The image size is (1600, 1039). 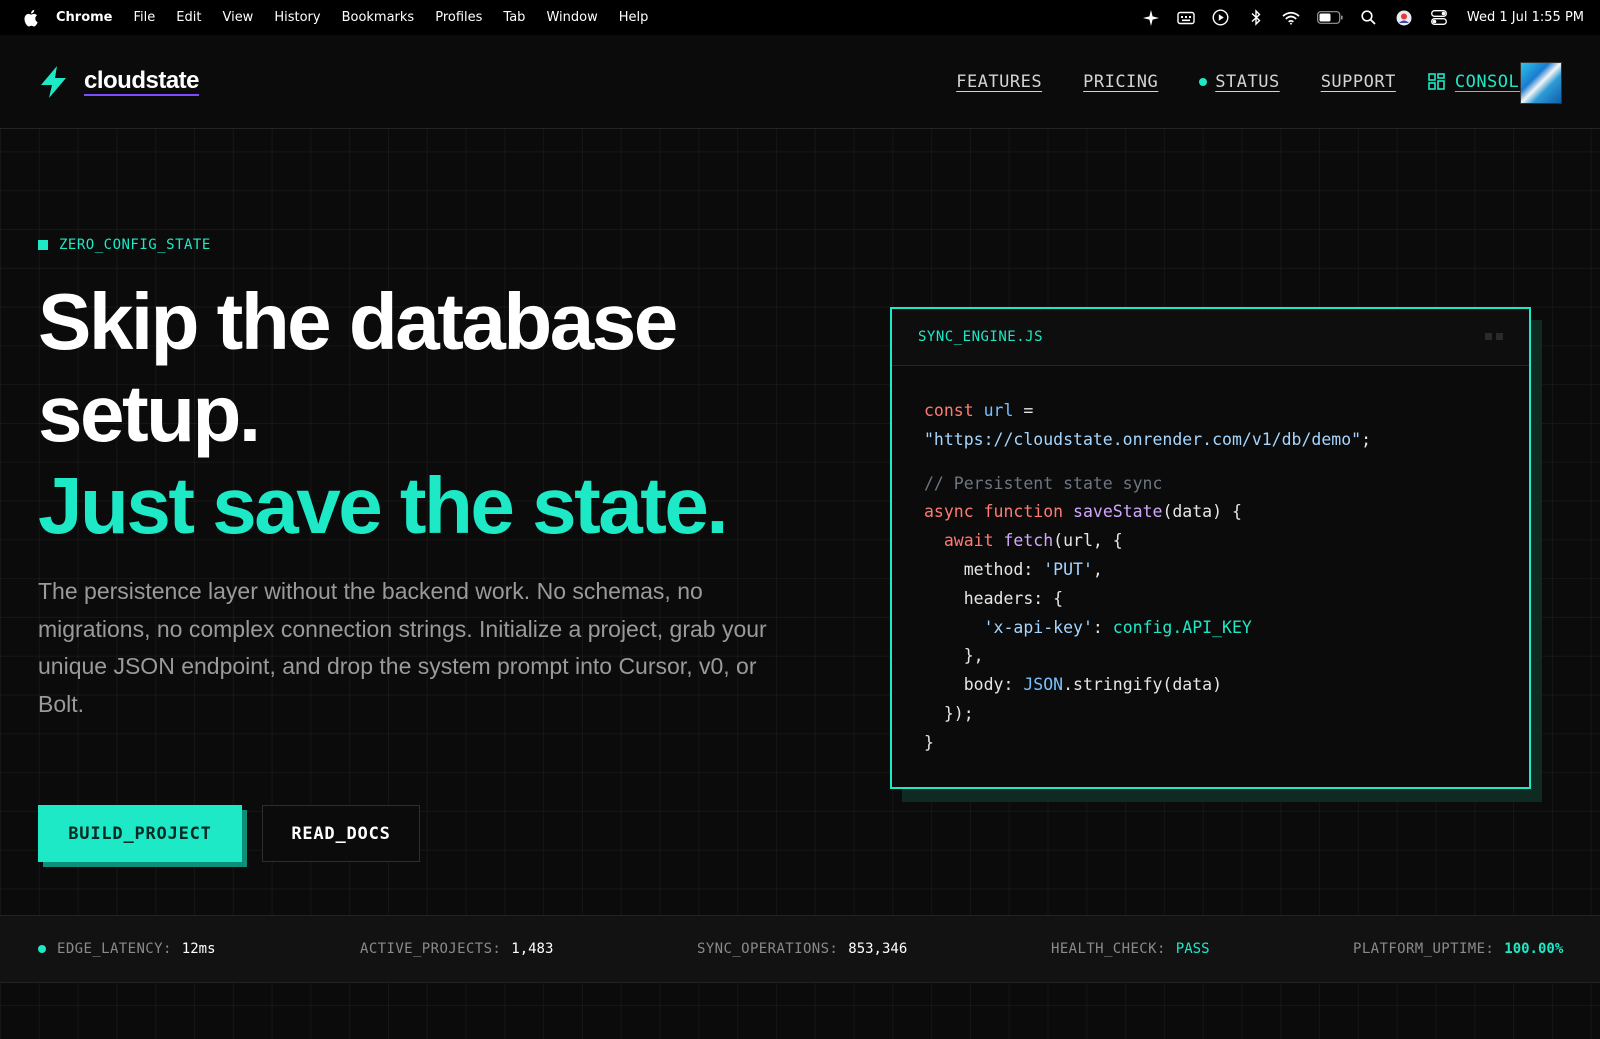 I want to click on play-icon, so click(x=1221, y=18).